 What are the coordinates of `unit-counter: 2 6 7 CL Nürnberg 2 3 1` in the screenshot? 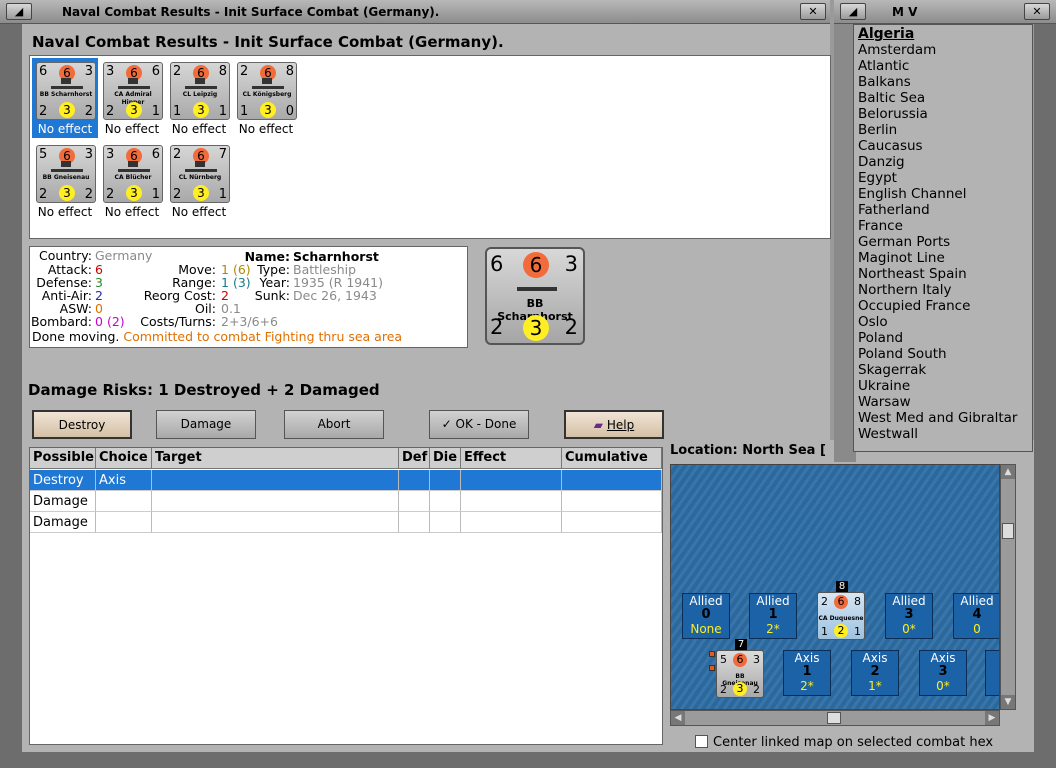 It's located at (200, 174).